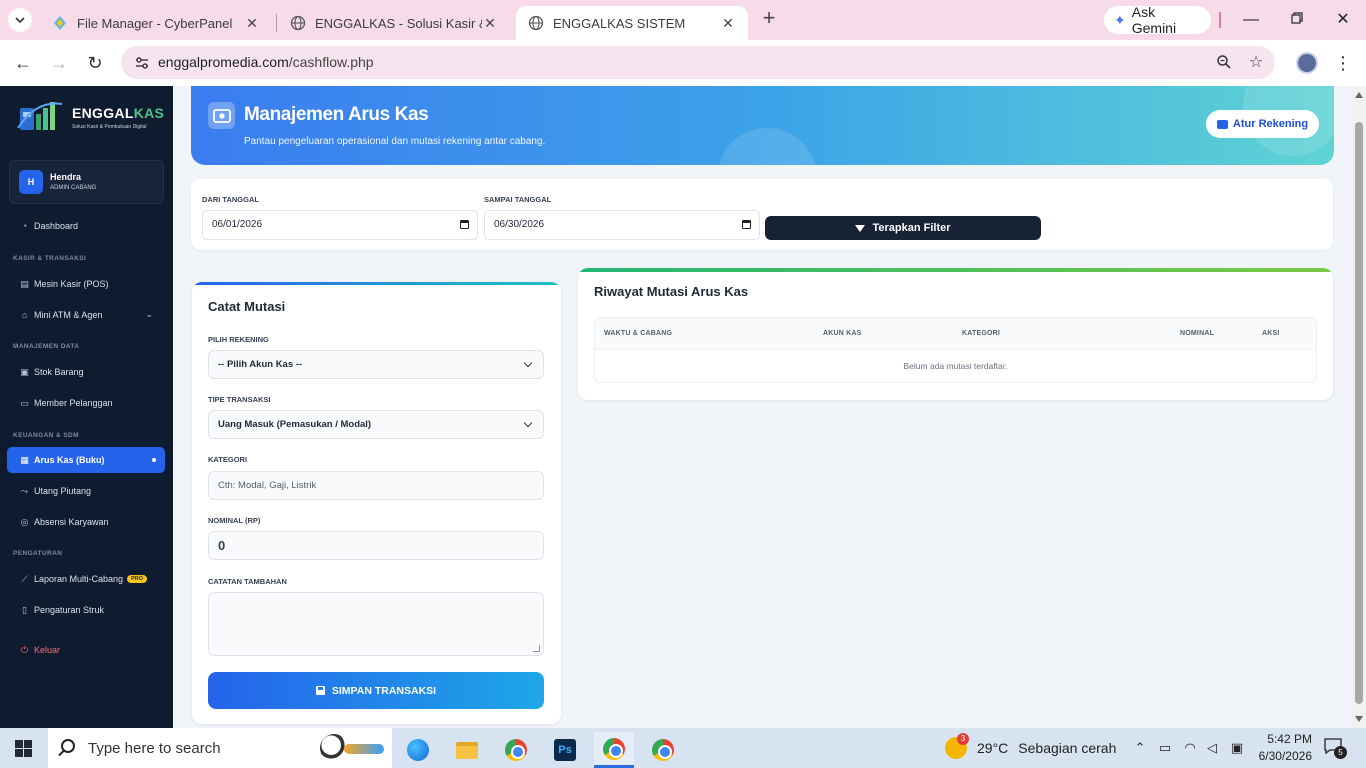 The height and width of the screenshot is (768, 1366). What do you see at coordinates (109, 127) in the screenshot?
I see `logo-tagline: Solusi Kasir & Pembukuan Digital` at bounding box center [109, 127].